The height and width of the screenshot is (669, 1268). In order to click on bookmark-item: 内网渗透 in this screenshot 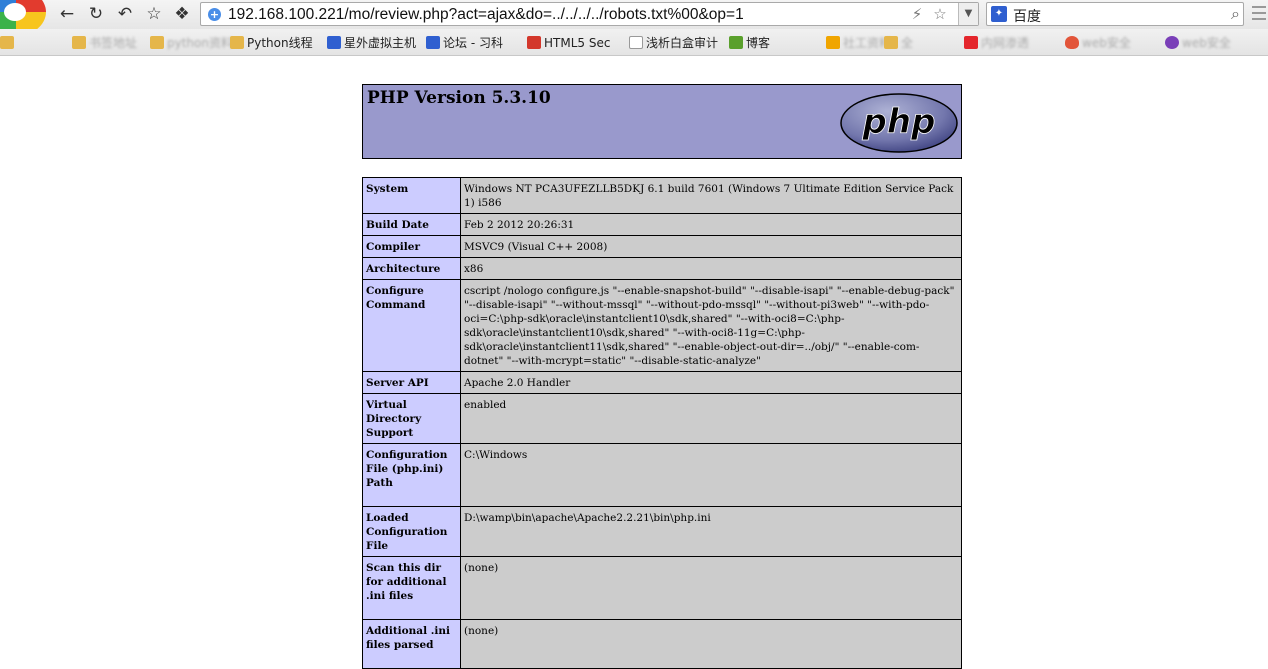, I will do `click(996, 43)`.